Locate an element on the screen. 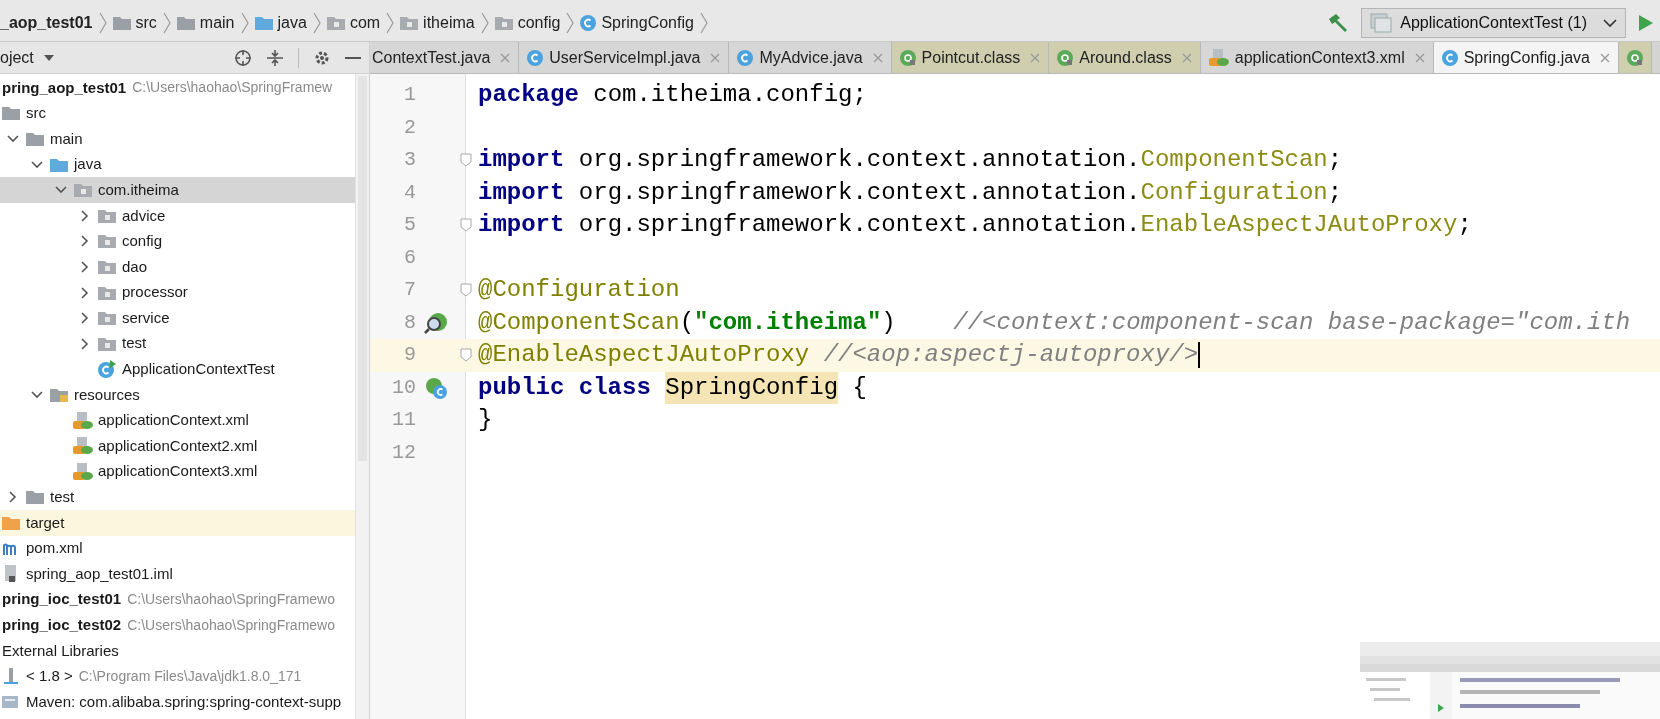 This screenshot has width=1660, height=719. editor-tab: Pointcut.class is located at coordinates (970, 57).